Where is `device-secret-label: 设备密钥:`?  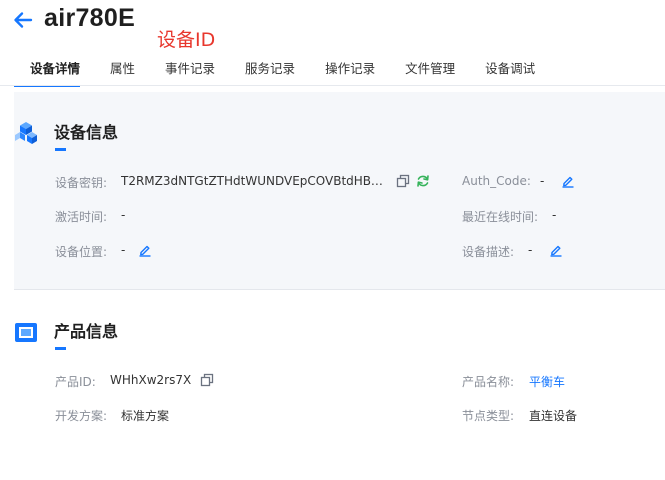
device-secret-label: 设备密钥: is located at coordinates (81, 183).